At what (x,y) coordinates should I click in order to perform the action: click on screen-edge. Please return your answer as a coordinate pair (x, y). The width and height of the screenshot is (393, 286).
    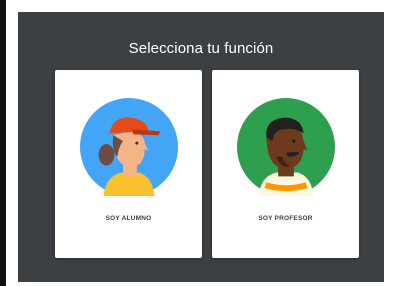
    Looking at the image, I should click on (3, 143).